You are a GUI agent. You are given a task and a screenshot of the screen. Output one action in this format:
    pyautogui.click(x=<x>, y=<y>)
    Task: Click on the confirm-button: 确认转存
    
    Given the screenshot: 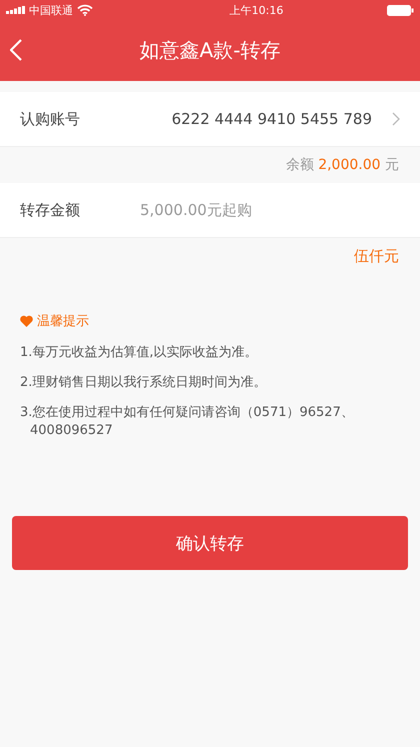 What is the action you would take?
    pyautogui.click(x=210, y=543)
    